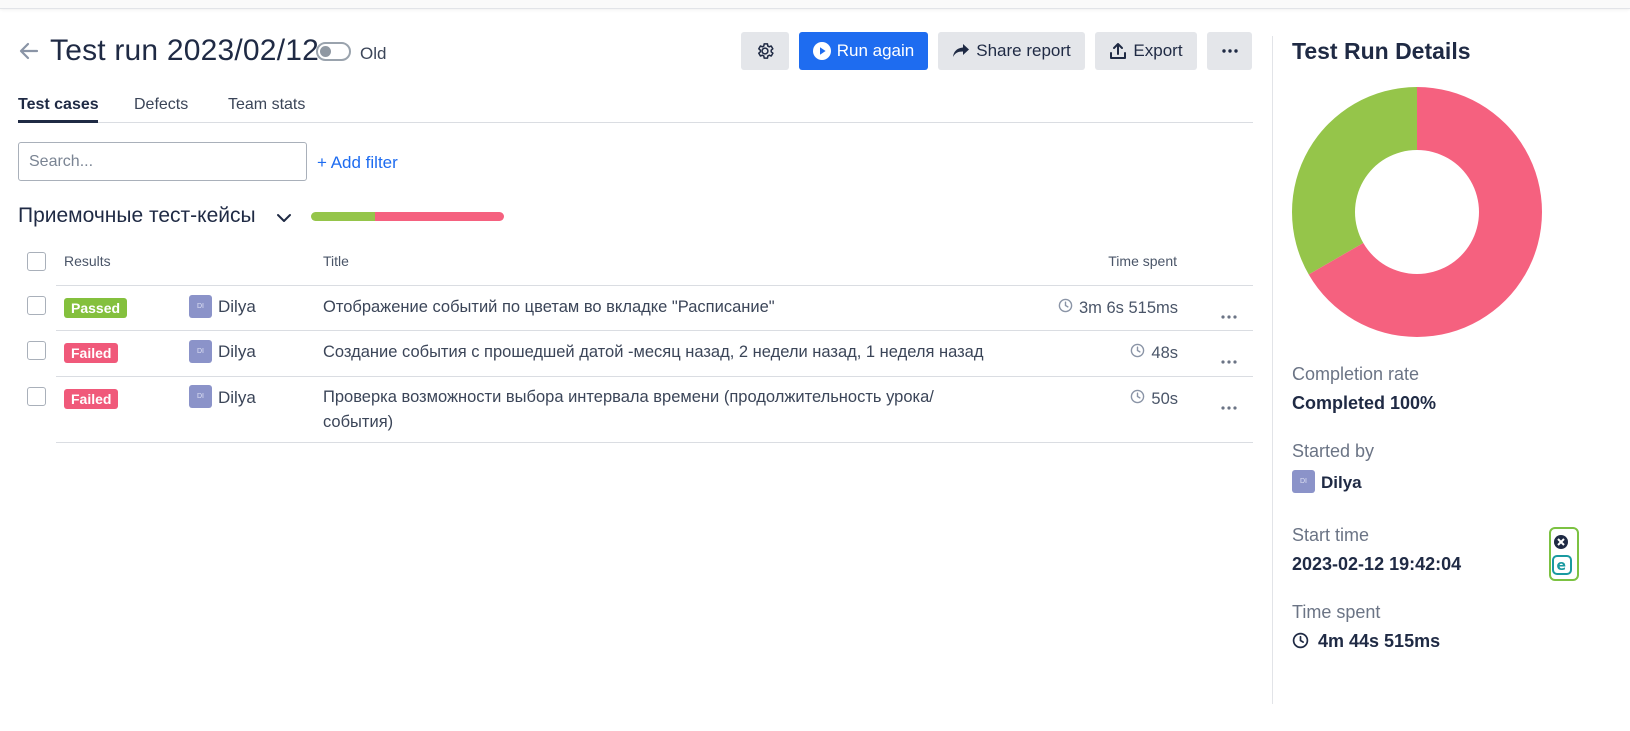 The width and height of the screenshot is (1630, 731). What do you see at coordinates (1158, 50) in the screenshot?
I see `export-label: Export` at bounding box center [1158, 50].